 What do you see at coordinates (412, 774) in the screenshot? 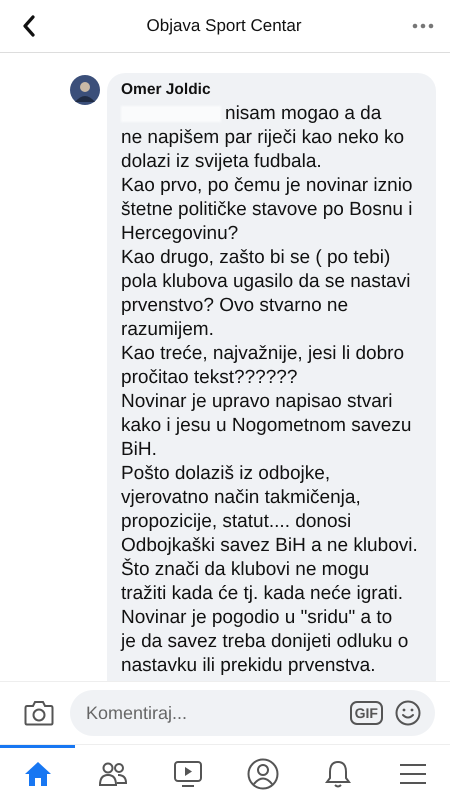
I see `menu-icon` at bounding box center [412, 774].